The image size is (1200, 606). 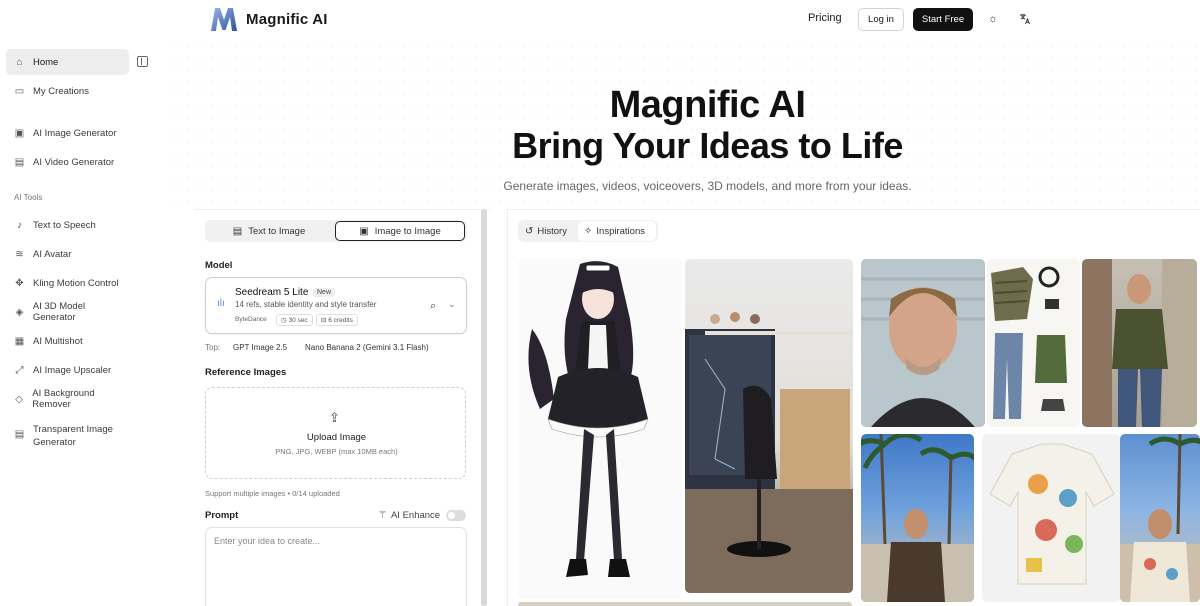 I want to click on sidebar-item-home: ⌂ Home, so click(x=67, y=62).